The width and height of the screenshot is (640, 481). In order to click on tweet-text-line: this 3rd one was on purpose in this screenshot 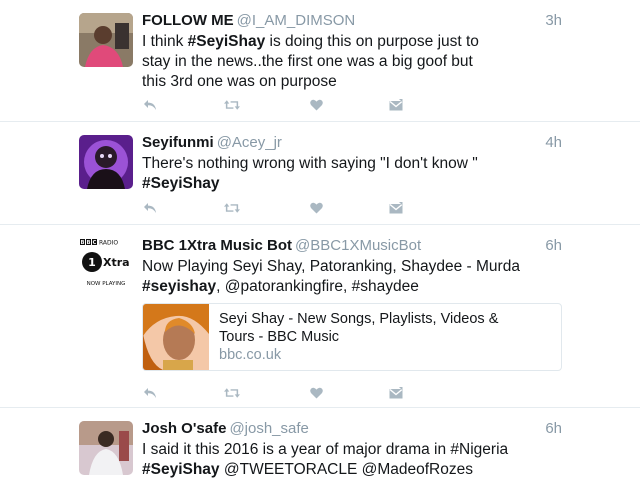, I will do `click(337, 82)`.